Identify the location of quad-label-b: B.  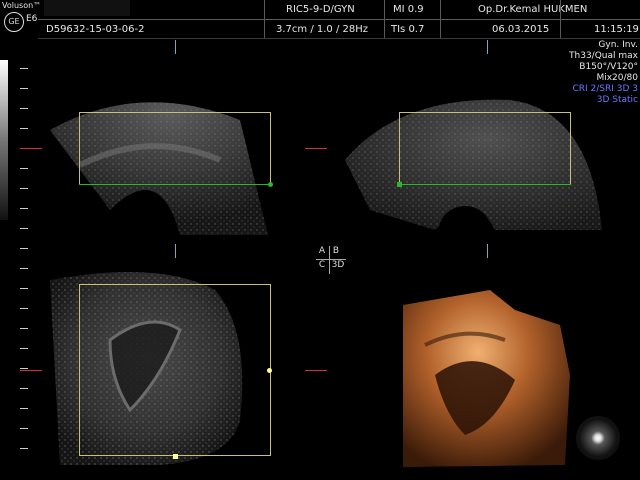
(336, 251).